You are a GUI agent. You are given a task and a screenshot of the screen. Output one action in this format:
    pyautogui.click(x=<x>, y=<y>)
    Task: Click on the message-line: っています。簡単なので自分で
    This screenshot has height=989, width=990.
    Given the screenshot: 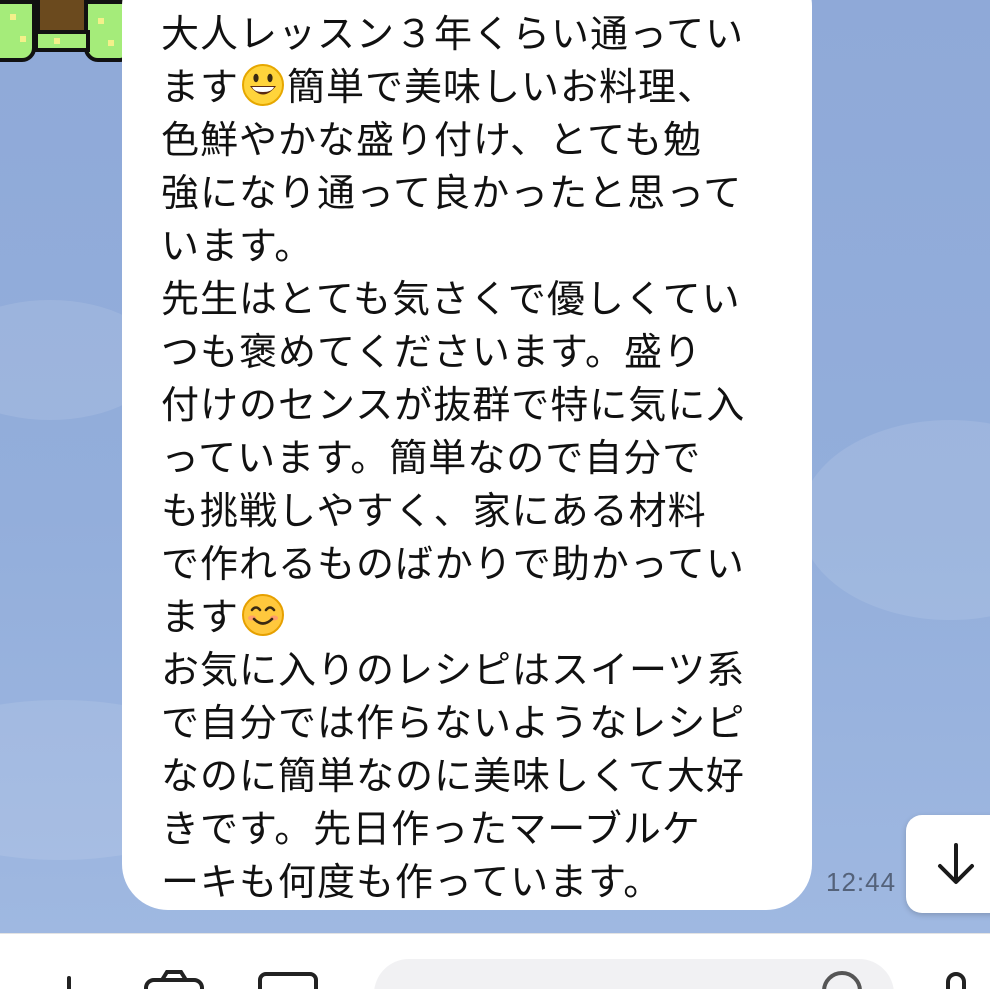 What is the action you would take?
    pyautogui.click(x=431, y=458)
    